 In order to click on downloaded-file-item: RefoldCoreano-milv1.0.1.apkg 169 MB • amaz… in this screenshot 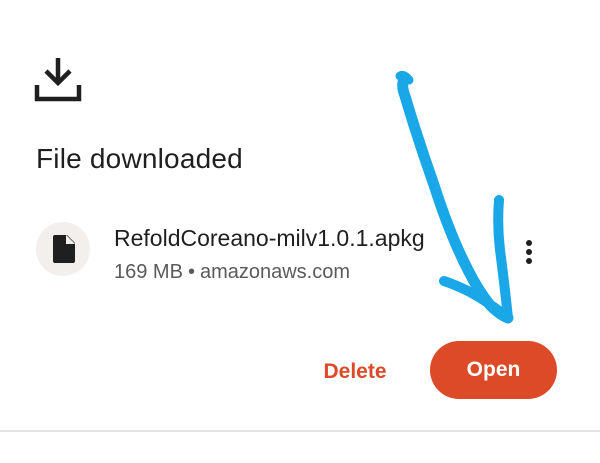, I will do `click(301, 255)`.